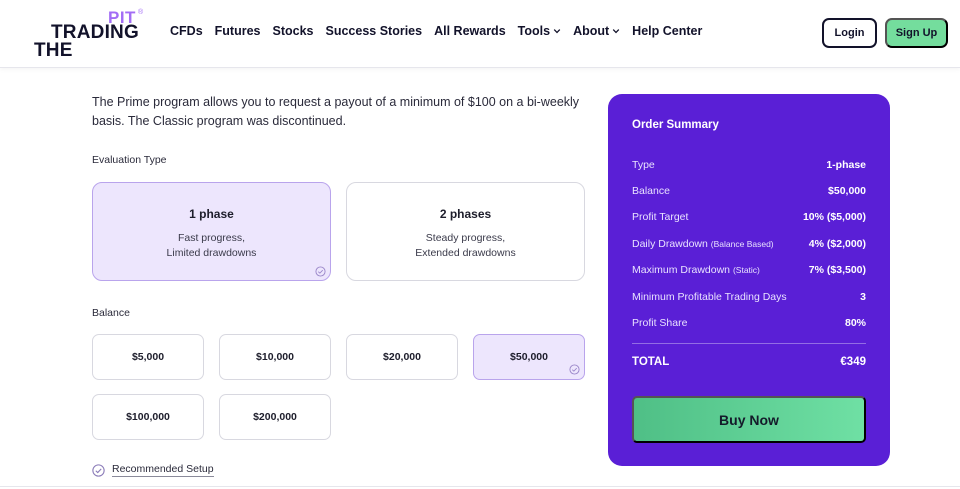  Describe the element at coordinates (275, 417) in the screenshot. I see `balance-option-200000: $200,000` at that location.